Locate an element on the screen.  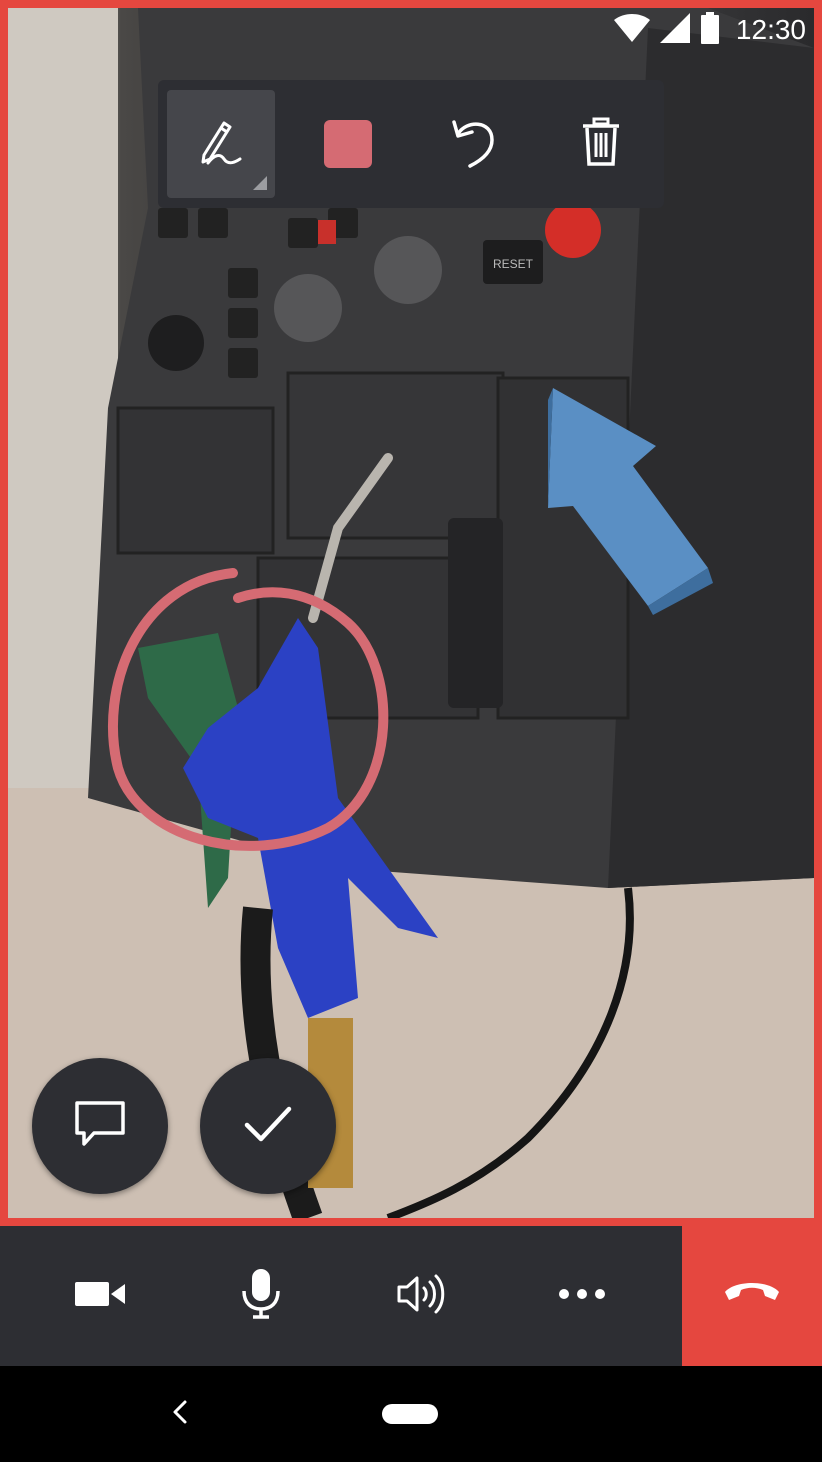
panel-recess-left is located at coordinates (195, 480).